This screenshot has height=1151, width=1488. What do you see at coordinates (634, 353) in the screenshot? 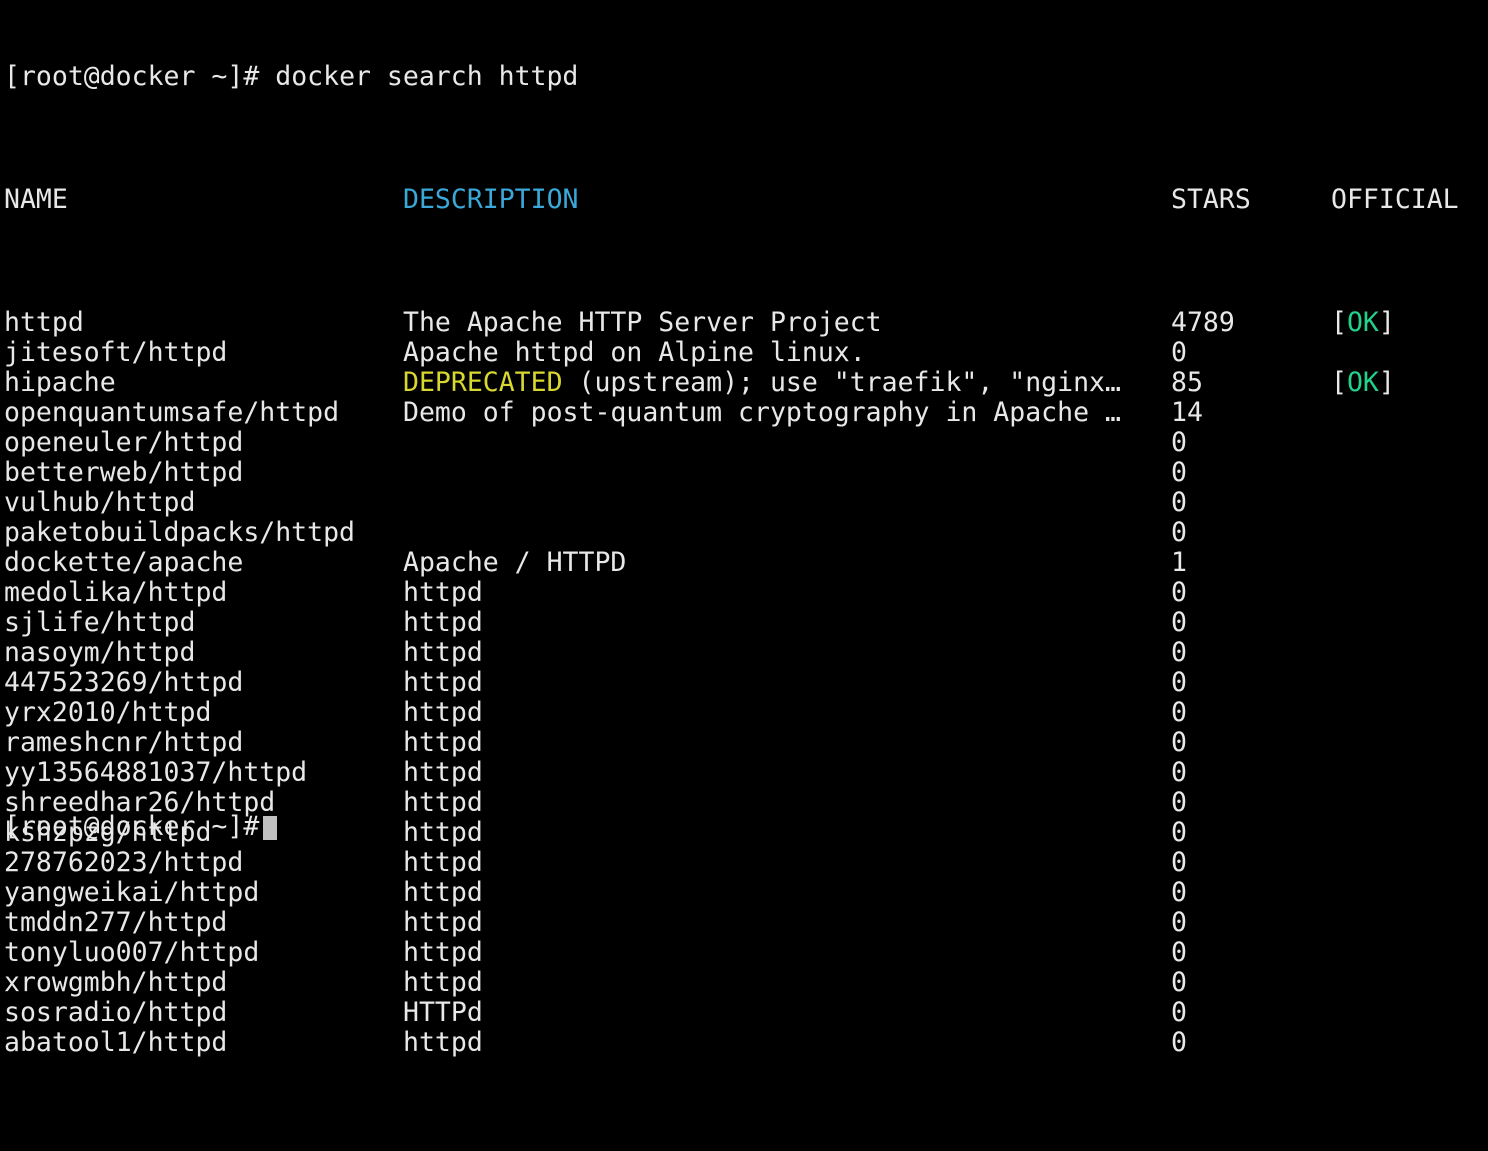
I see `row-description: Apache httpd on Alpine linux.` at bounding box center [634, 353].